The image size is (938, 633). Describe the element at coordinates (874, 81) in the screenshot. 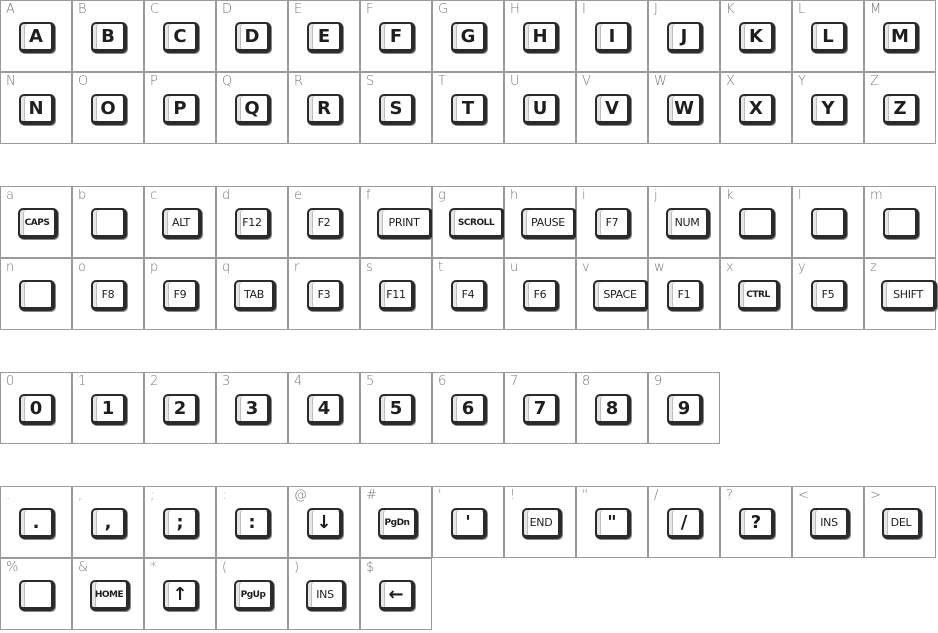

I see `glyph-char-label: Z` at that location.